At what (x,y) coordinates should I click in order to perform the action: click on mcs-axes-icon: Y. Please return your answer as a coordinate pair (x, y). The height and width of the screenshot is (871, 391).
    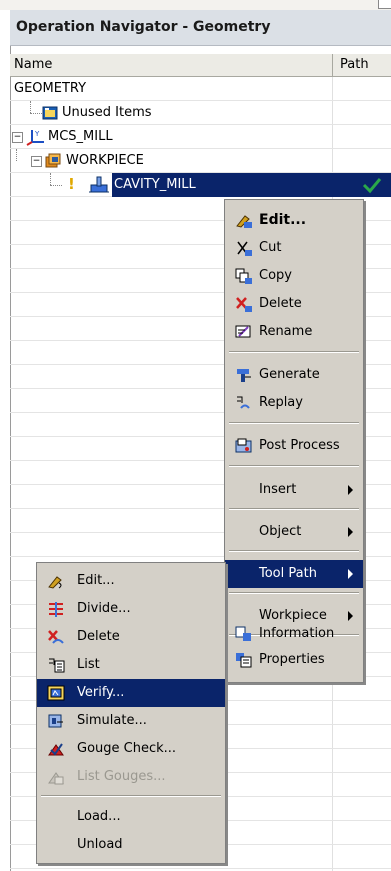
    Looking at the image, I should click on (35, 138).